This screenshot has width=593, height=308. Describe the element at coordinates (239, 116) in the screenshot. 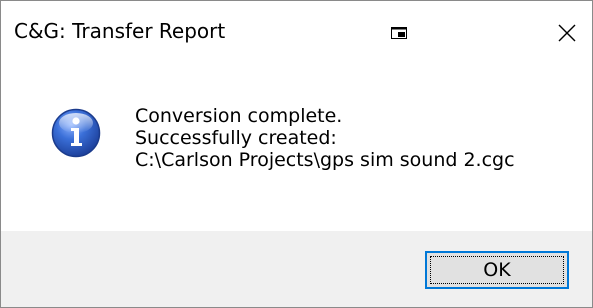

I see `message-line: Conversion complete.` at that location.